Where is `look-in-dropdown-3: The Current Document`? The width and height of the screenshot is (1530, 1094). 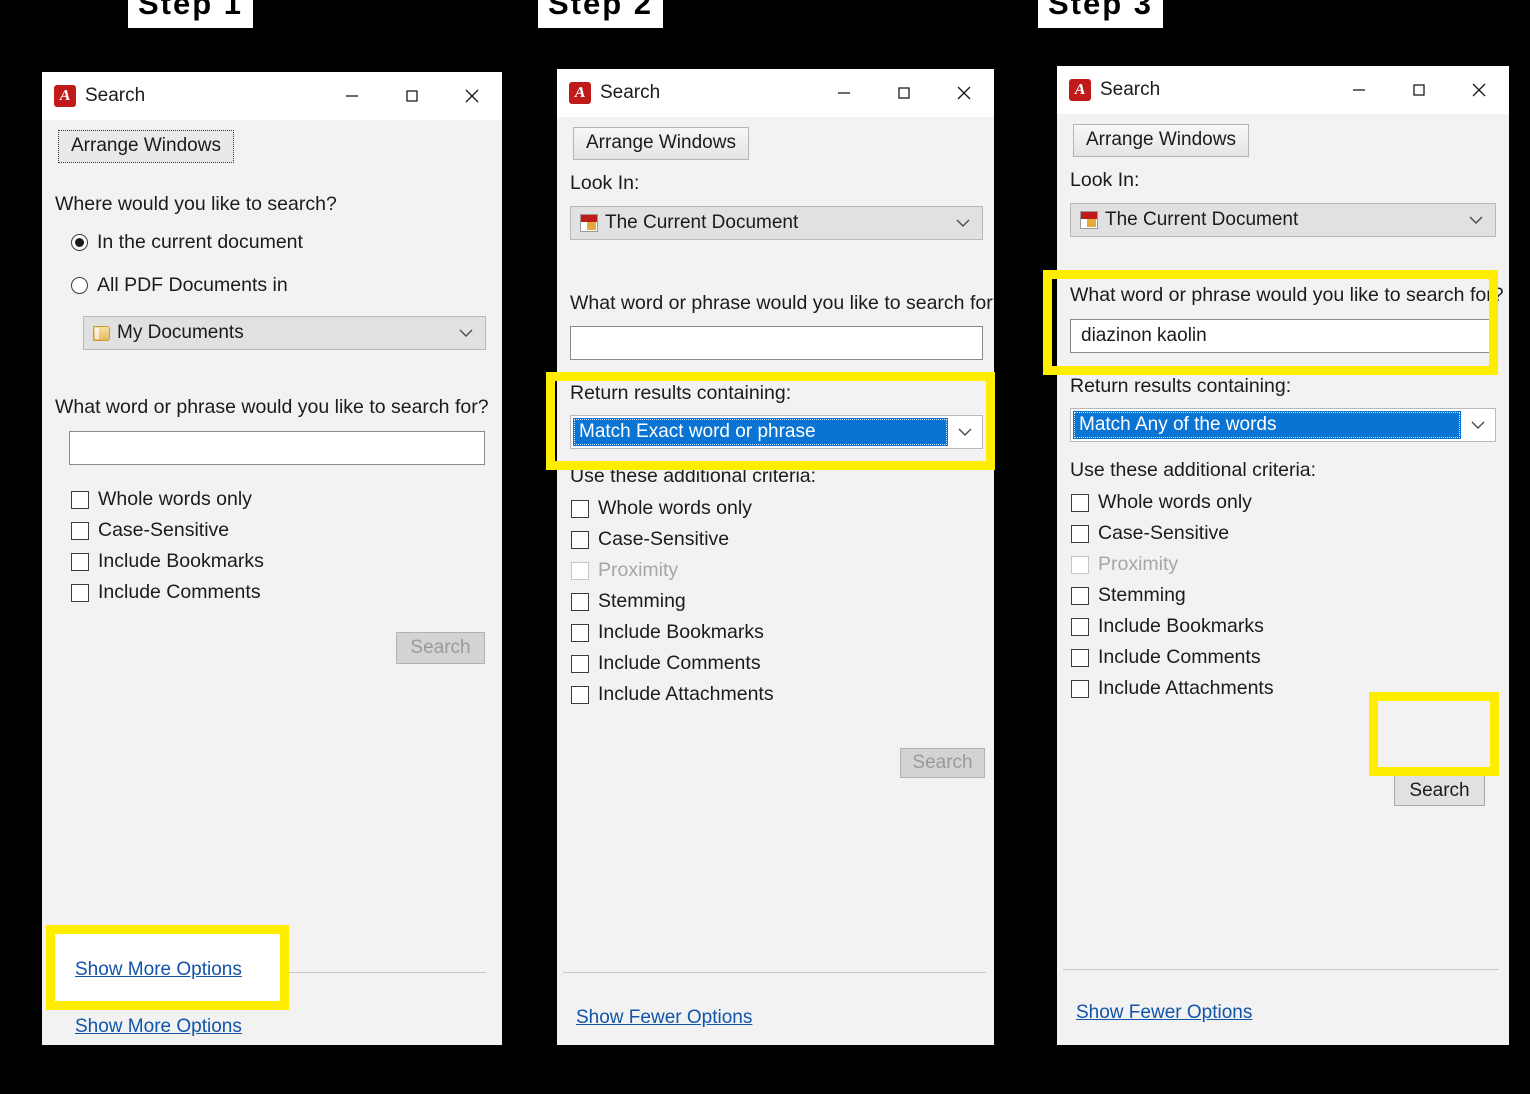
look-in-dropdown-3: The Current Document is located at coordinates (1283, 220).